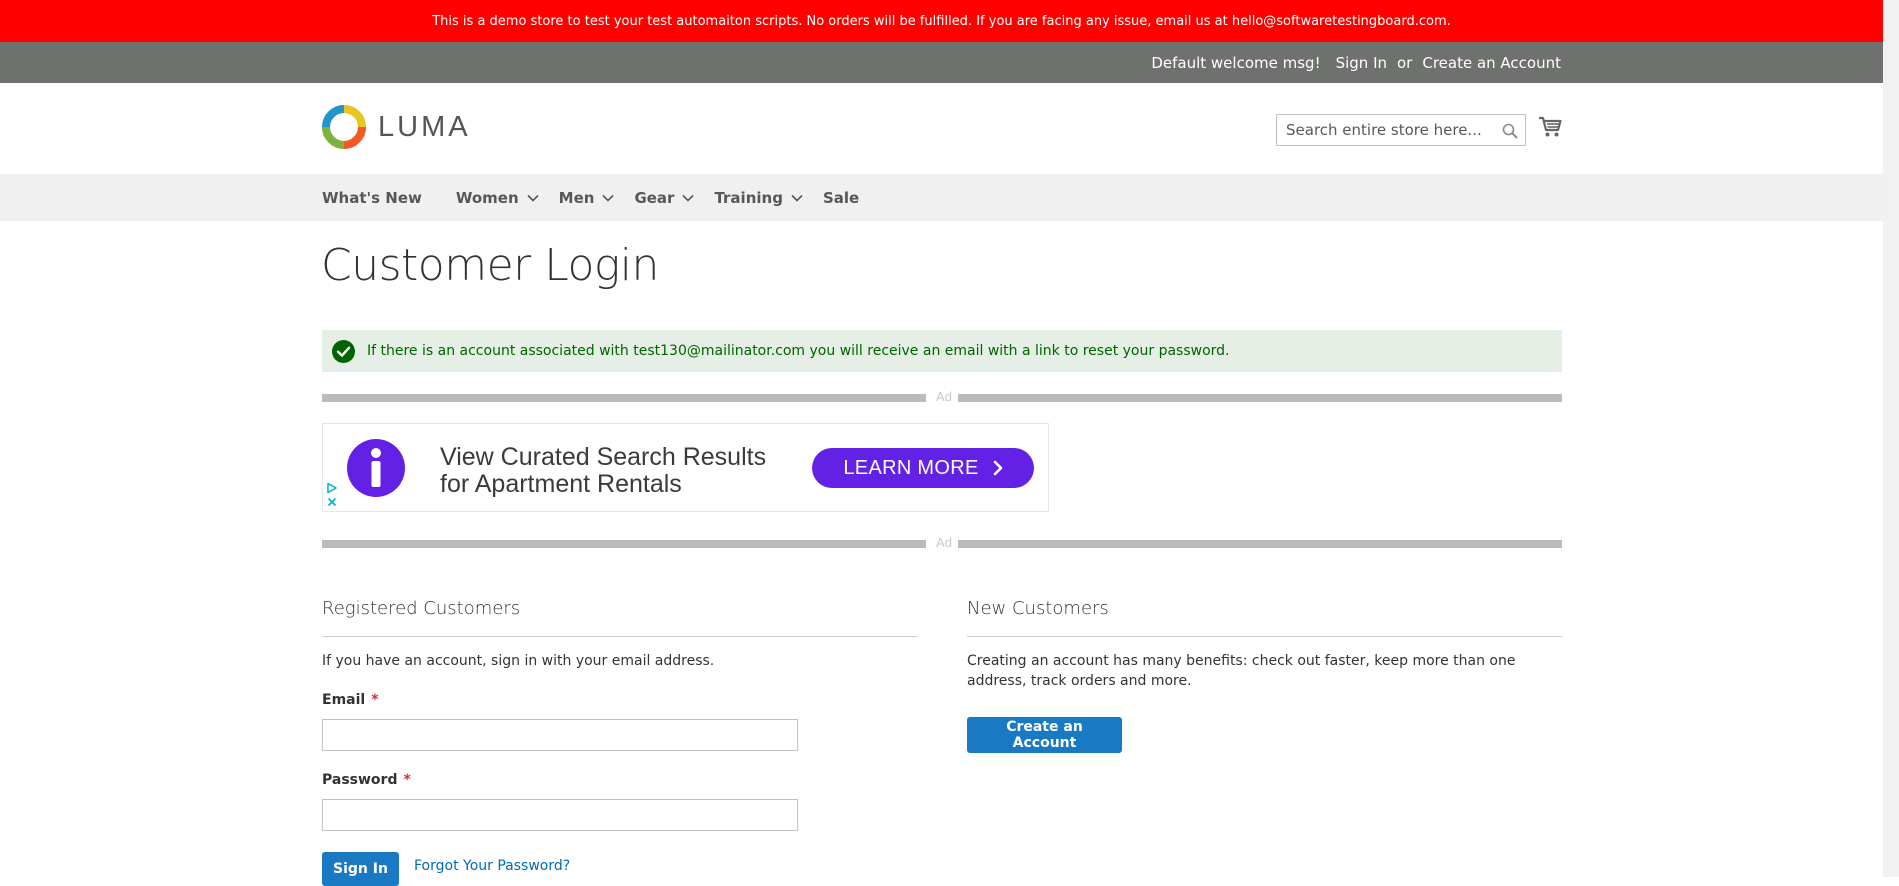 This screenshot has width=1899, height=886. I want to click on ad-headline-line2: for Apartment Rentals, so click(561, 484).